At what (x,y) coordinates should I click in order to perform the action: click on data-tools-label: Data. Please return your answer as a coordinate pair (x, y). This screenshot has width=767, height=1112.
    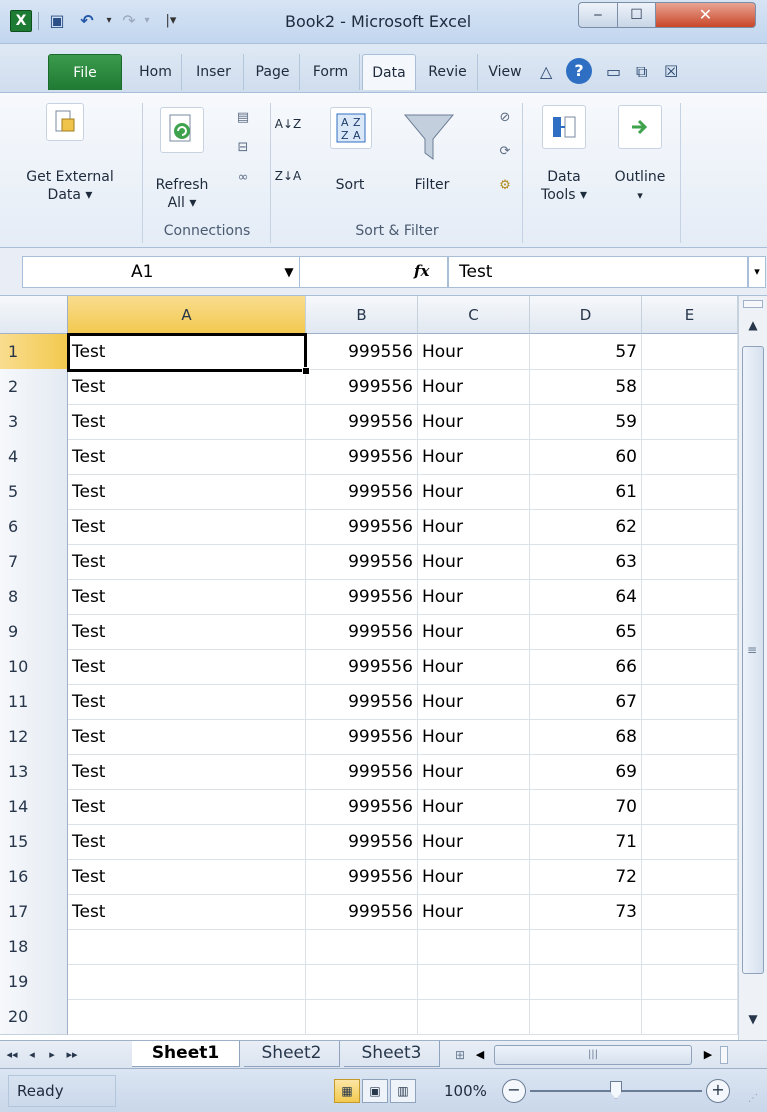
    Looking at the image, I should click on (564, 177).